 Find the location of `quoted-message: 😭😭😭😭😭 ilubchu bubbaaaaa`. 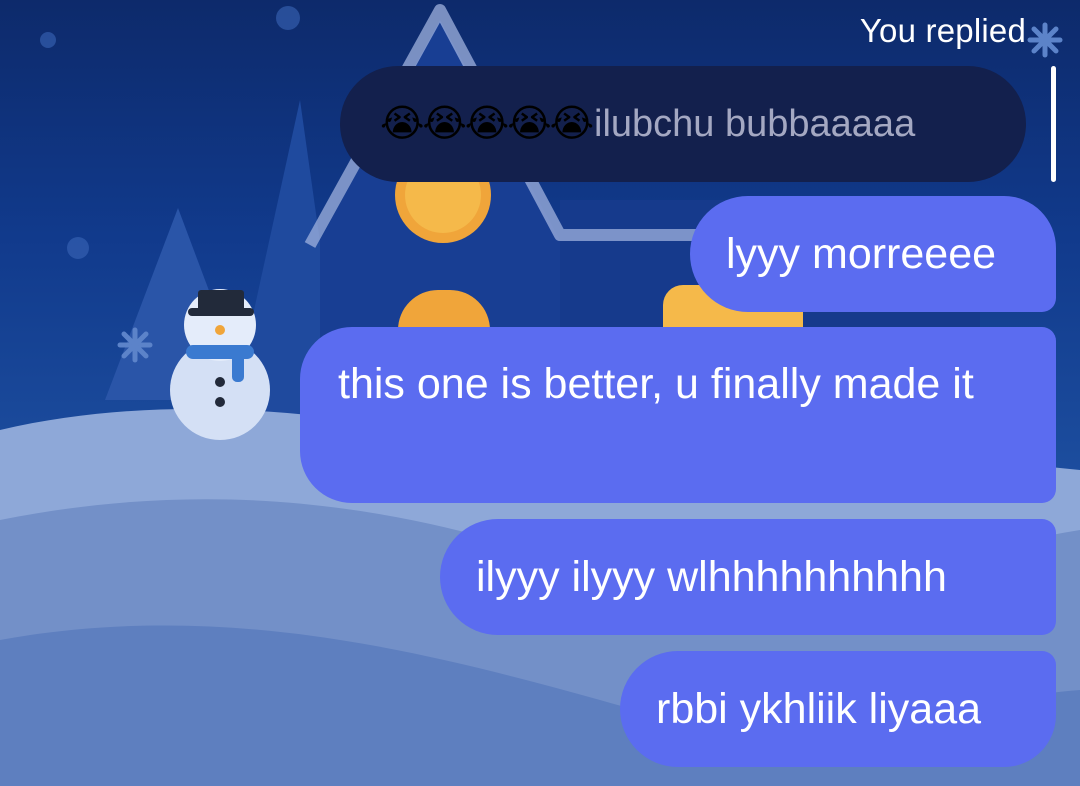

quoted-message: 😭😭😭😭😭 ilubchu bubbaaaaa is located at coordinates (683, 124).